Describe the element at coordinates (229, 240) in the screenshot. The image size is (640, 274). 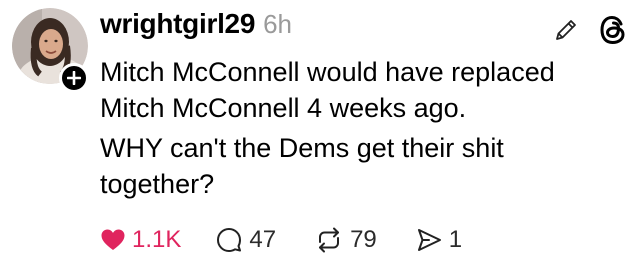
I see `comment-icon` at that location.